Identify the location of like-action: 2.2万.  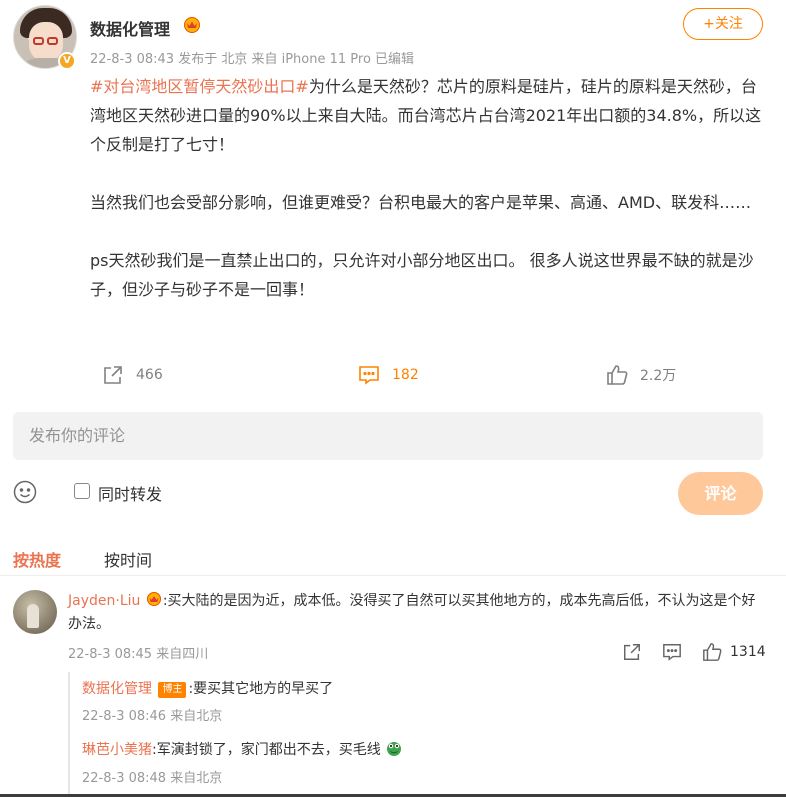
(641, 375).